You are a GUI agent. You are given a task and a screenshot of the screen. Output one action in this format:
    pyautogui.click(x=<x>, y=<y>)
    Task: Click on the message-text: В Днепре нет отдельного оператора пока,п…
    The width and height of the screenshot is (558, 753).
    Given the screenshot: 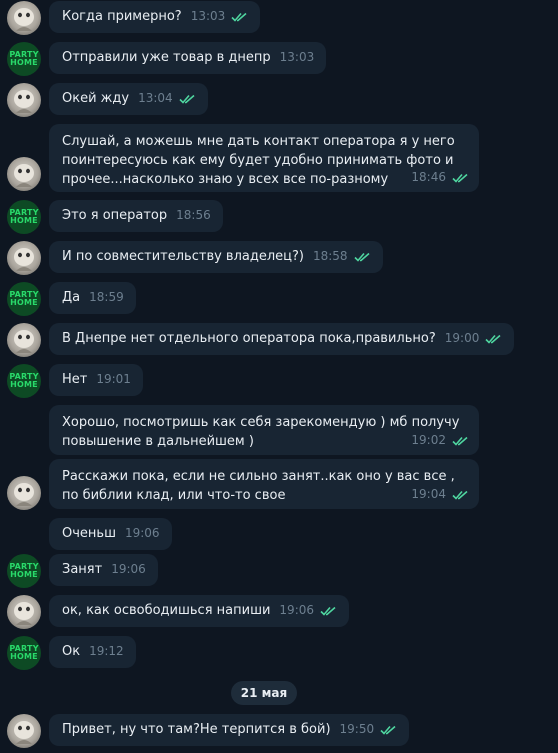 What is the action you would take?
    pyautogui.click(x=249, y=338)
    